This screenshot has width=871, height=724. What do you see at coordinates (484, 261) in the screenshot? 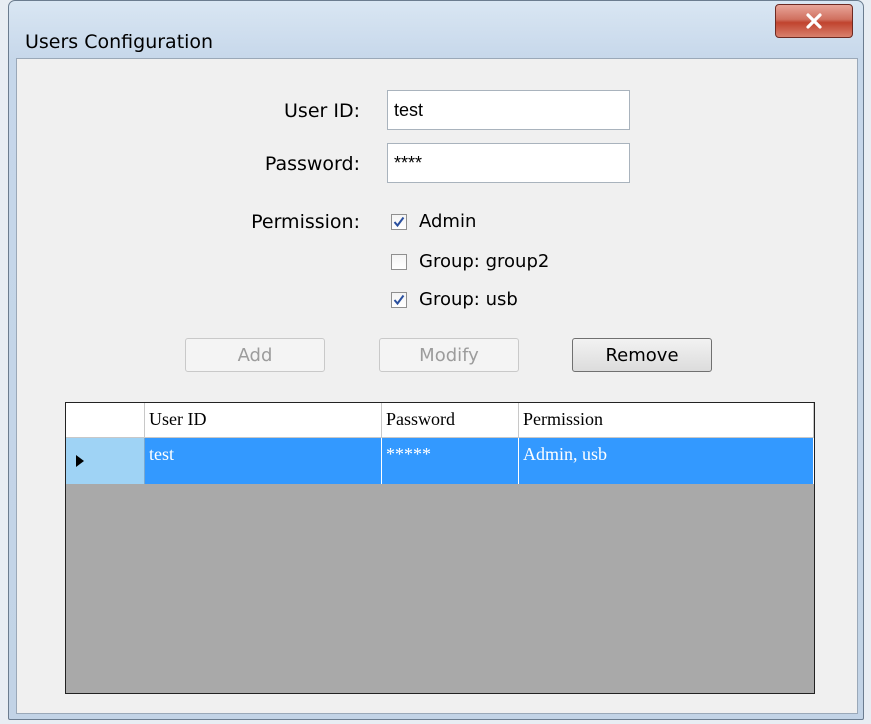
I see `group2-checkbox-label: Group: group2` at bounding box center [484, 261].